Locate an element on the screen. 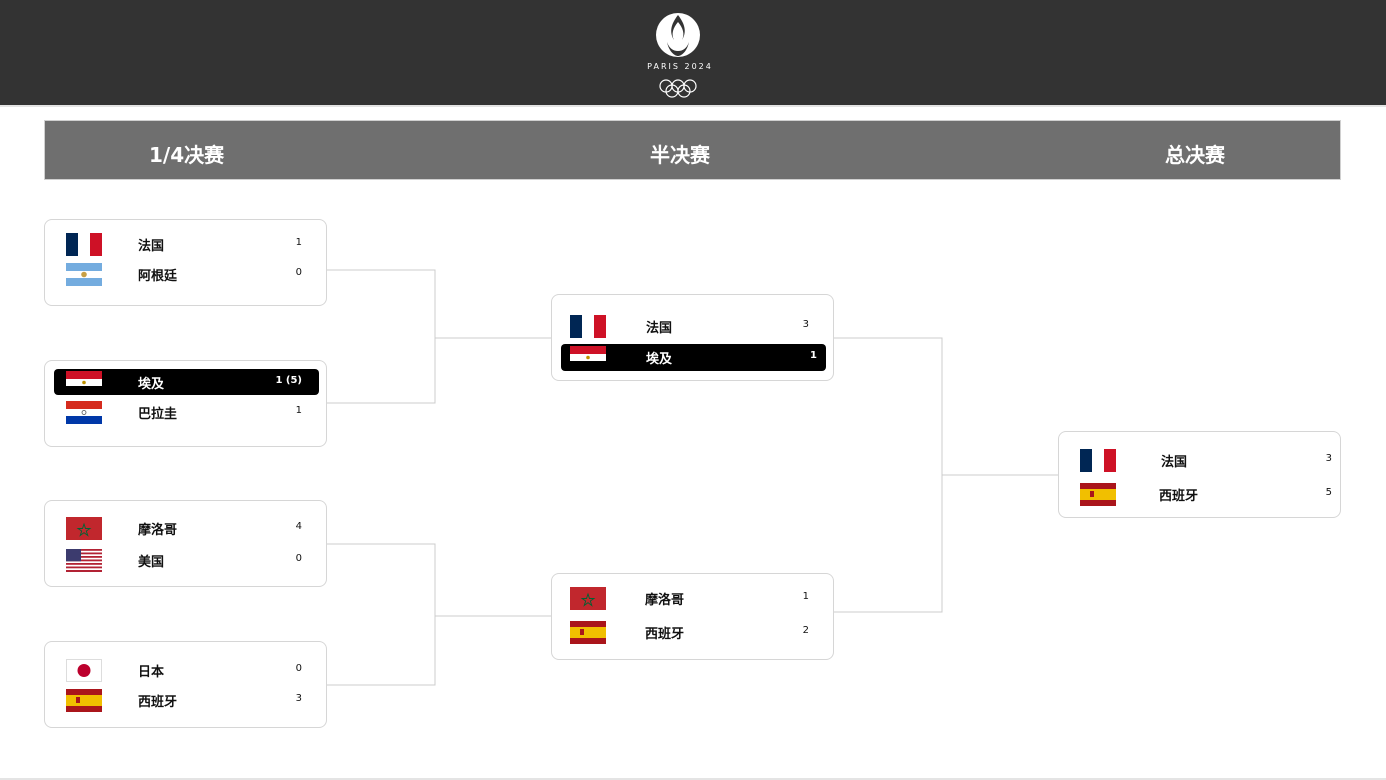 Image resolution: width=1386 pixels, height=780 pixels. team-row-highlighted: 埃及 1 (5) is located at coordinates (186, 382).